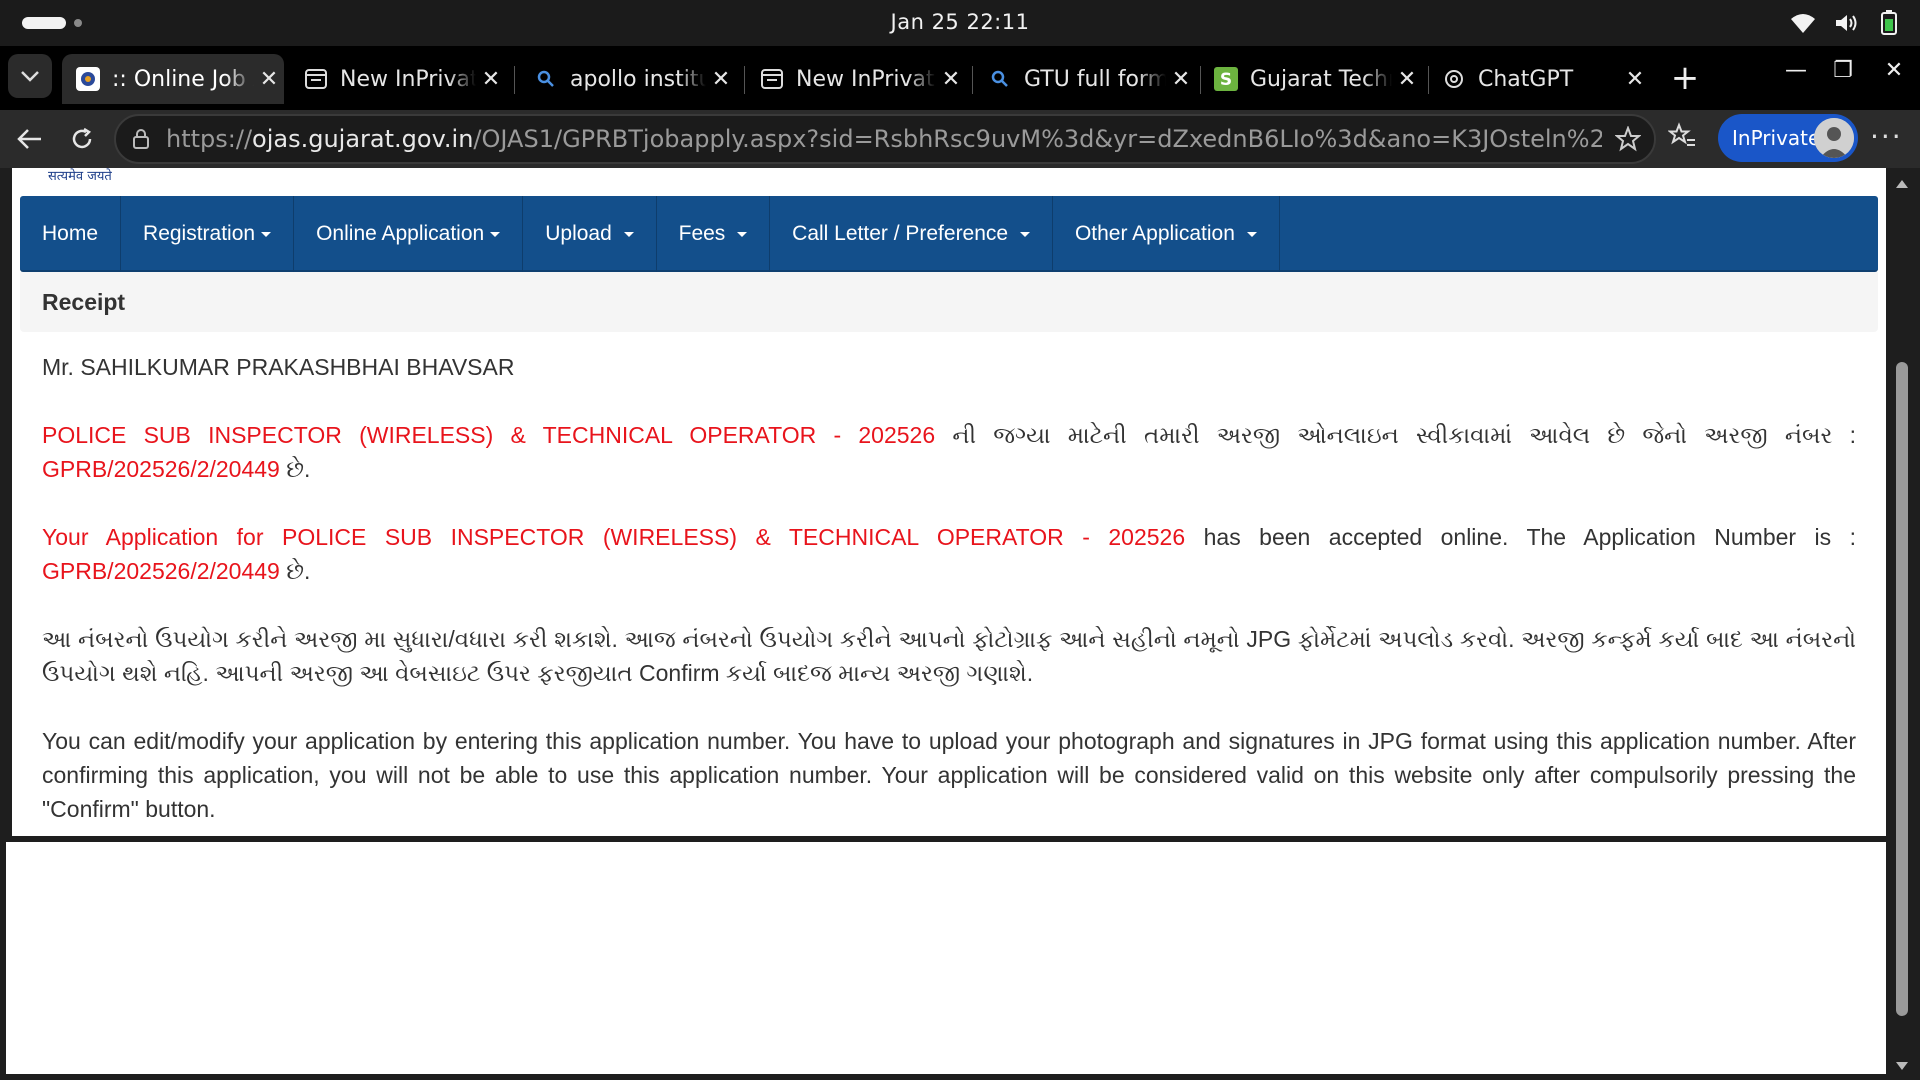 This screenshot has width=1920, height=1080. What do you see at coordinates (1539, 79) in the screenshot?
I see `tab-chatgpt: ChatGPT ✕` at bounding box center [1539, 79].